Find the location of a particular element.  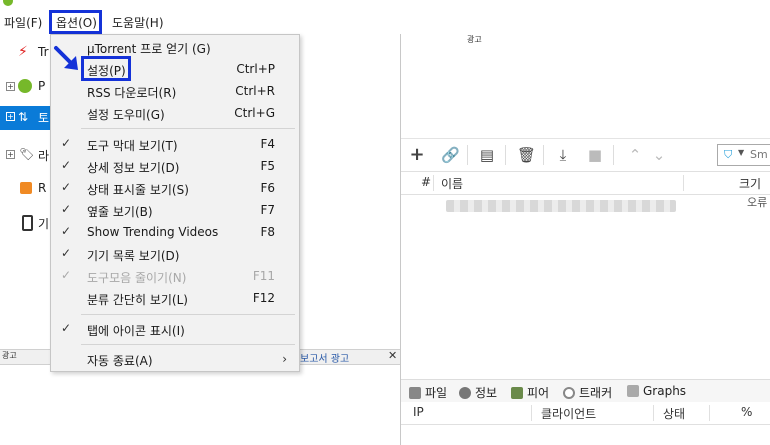

menu-item-label: RSS 다운로더(R) is located at coordinates (132, 93).